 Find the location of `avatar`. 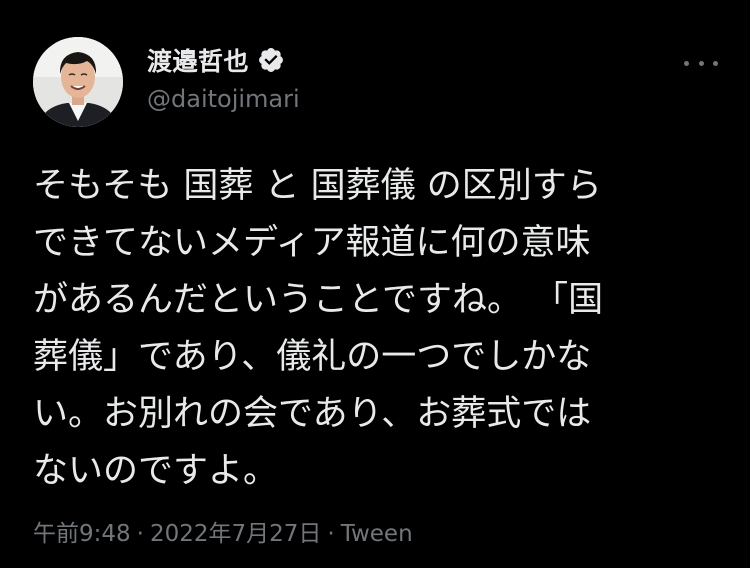

avatar is located at coordinates (78, 82).